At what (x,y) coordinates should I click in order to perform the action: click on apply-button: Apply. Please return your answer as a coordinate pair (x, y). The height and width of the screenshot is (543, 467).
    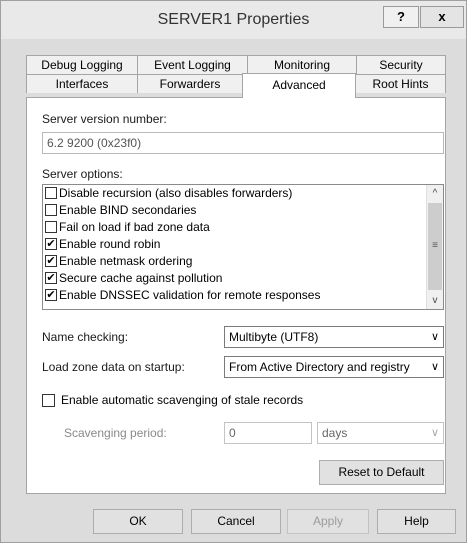
    Looking at the image, I should click on (328, 521).